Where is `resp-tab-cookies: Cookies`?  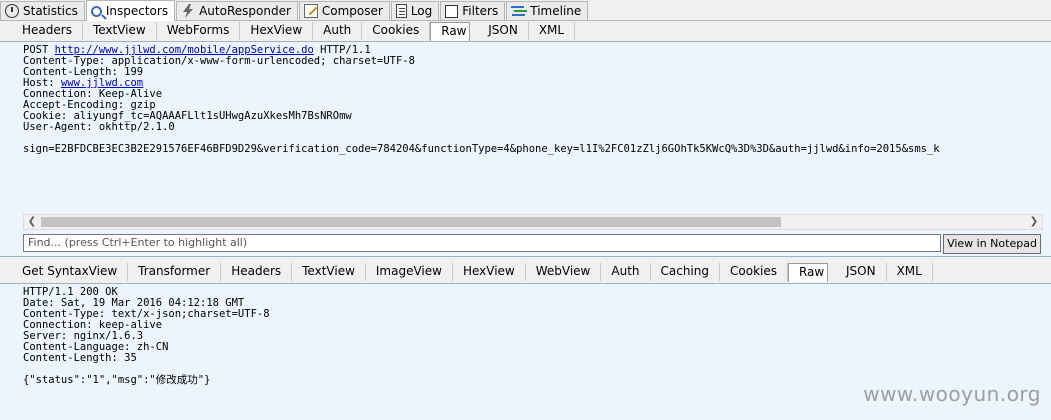 resp-tab-cookies: Cookies is located at coordinates (754, 272).